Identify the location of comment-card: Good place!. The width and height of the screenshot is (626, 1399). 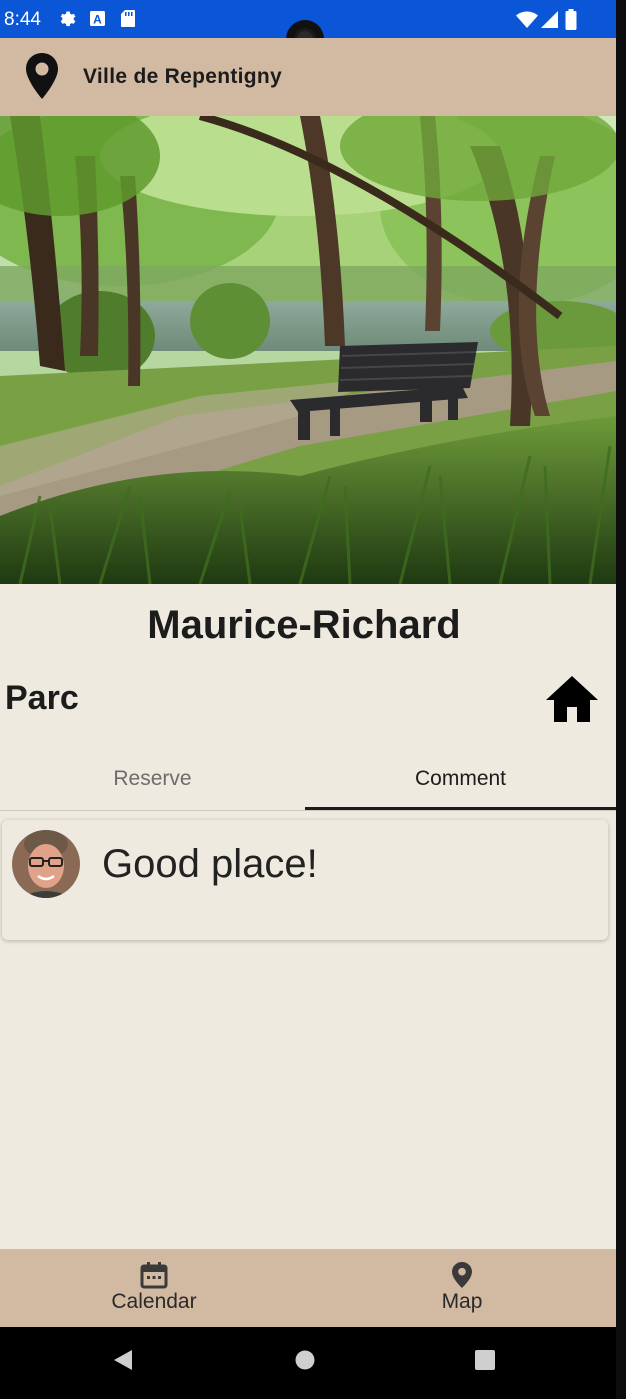
(305, 880).